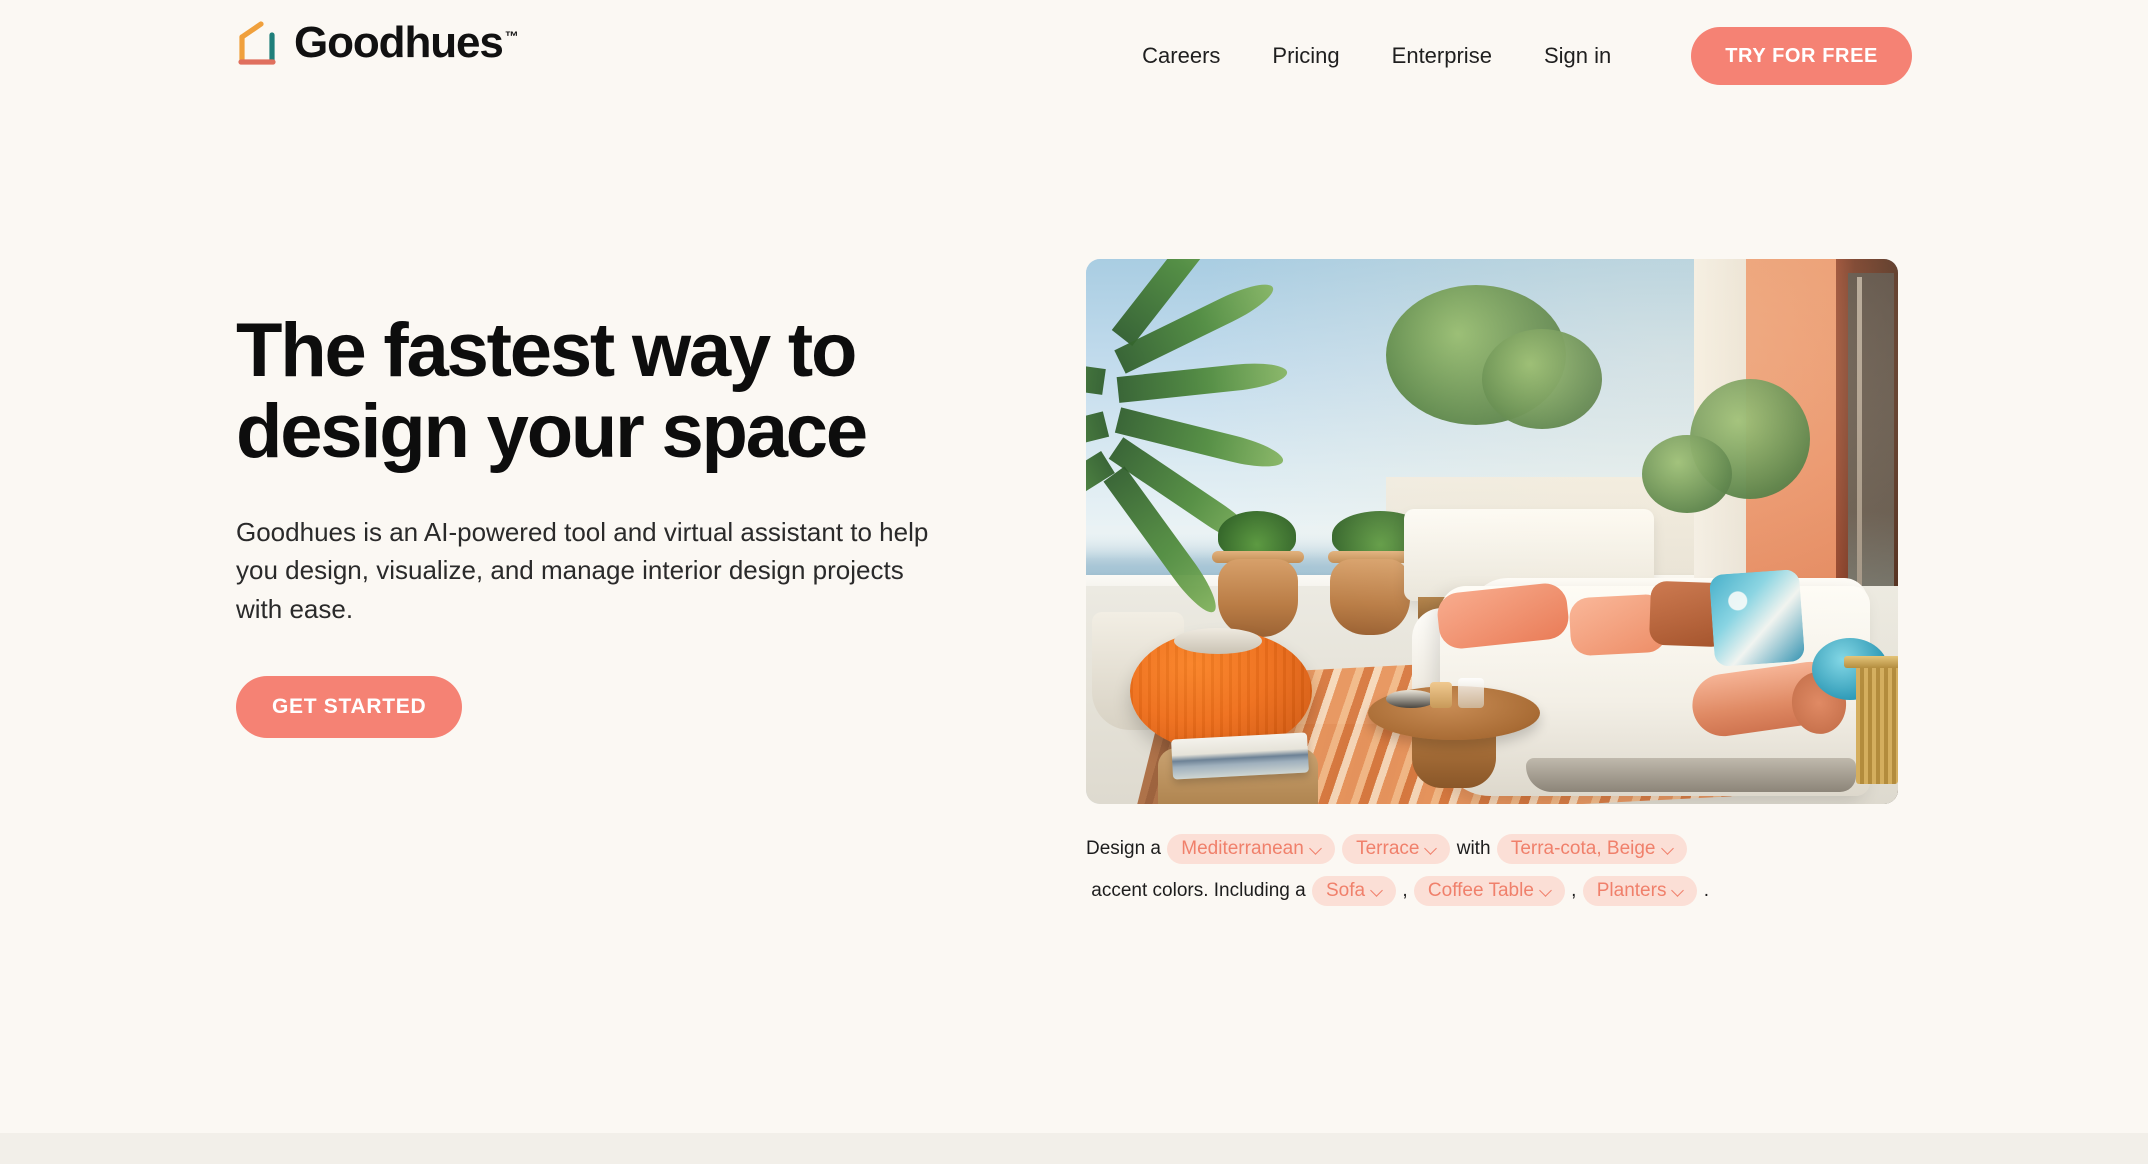 The width and height of the screenshot is (2148, 1164). I want to click on prompt-text-7: ., so click(1704, 890).